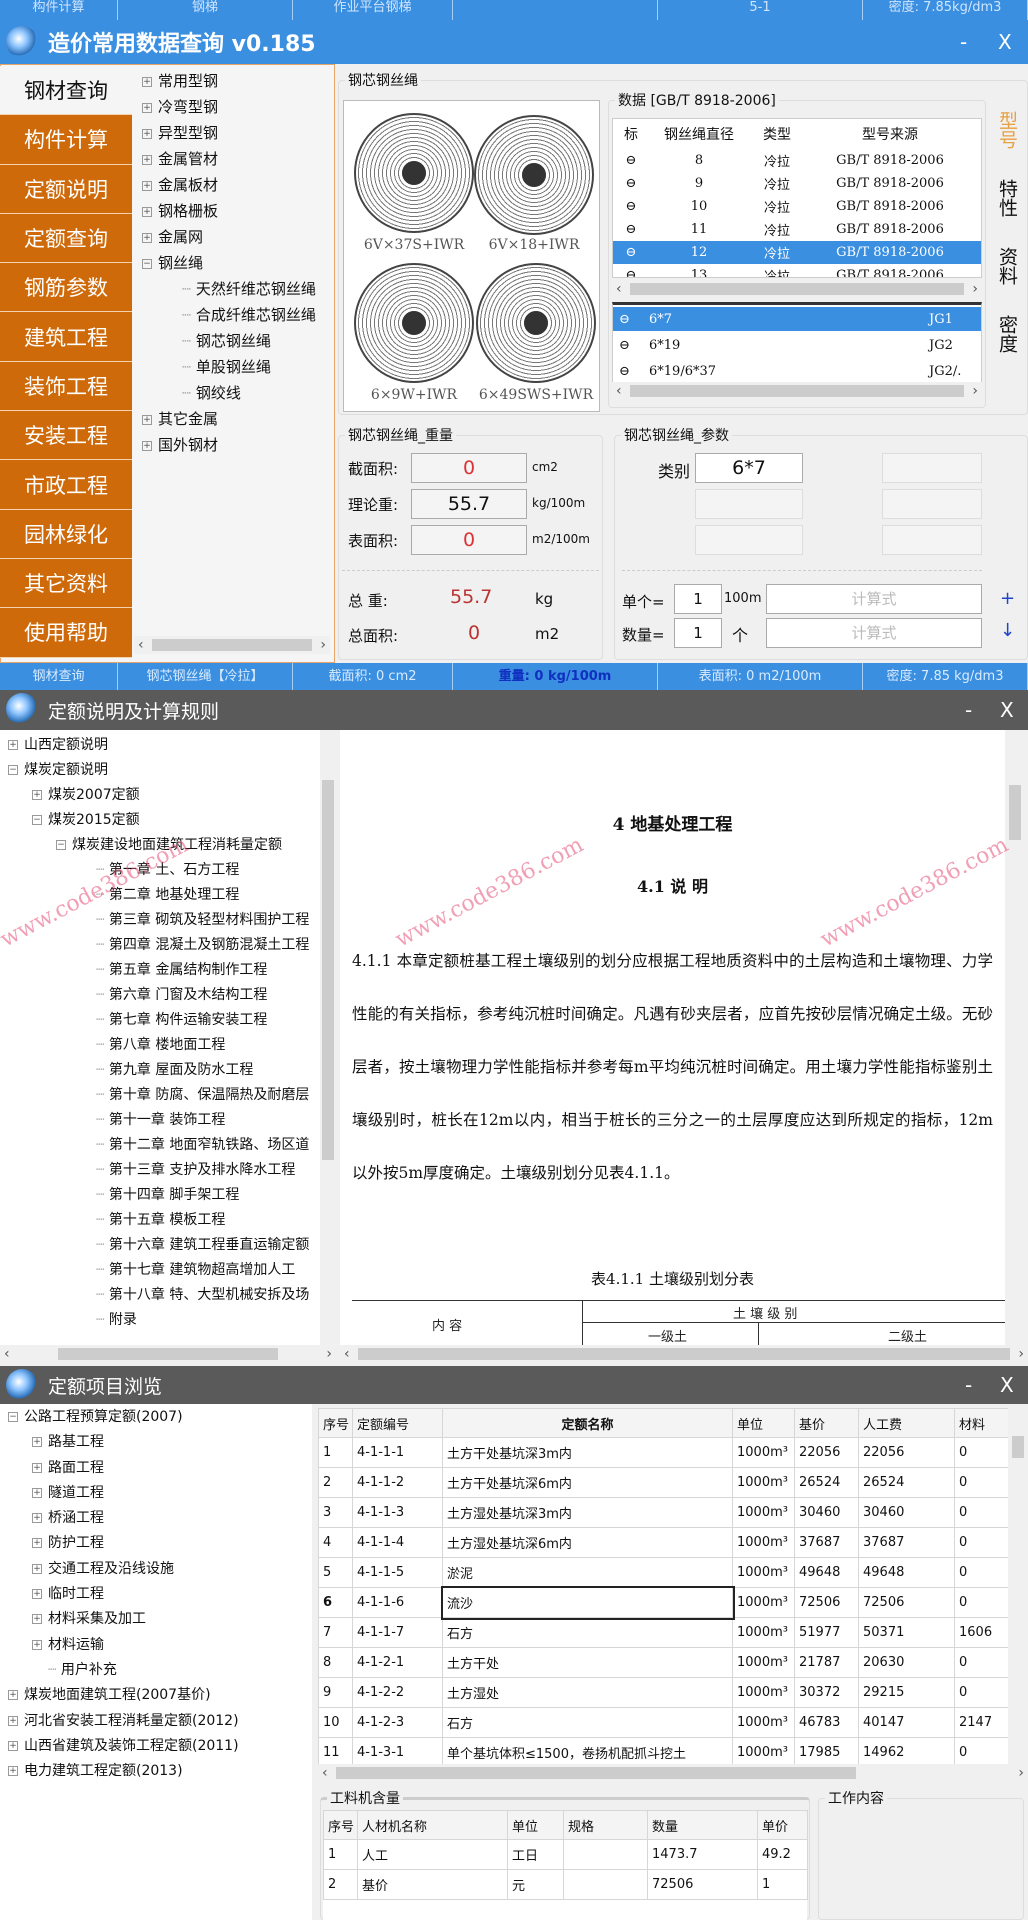 This screenshot has width=1028, height=1920. Describe the element at coordinates (164, 795) in the screenshot. I see `tree-node: + 煤炭2007定额` at that location.